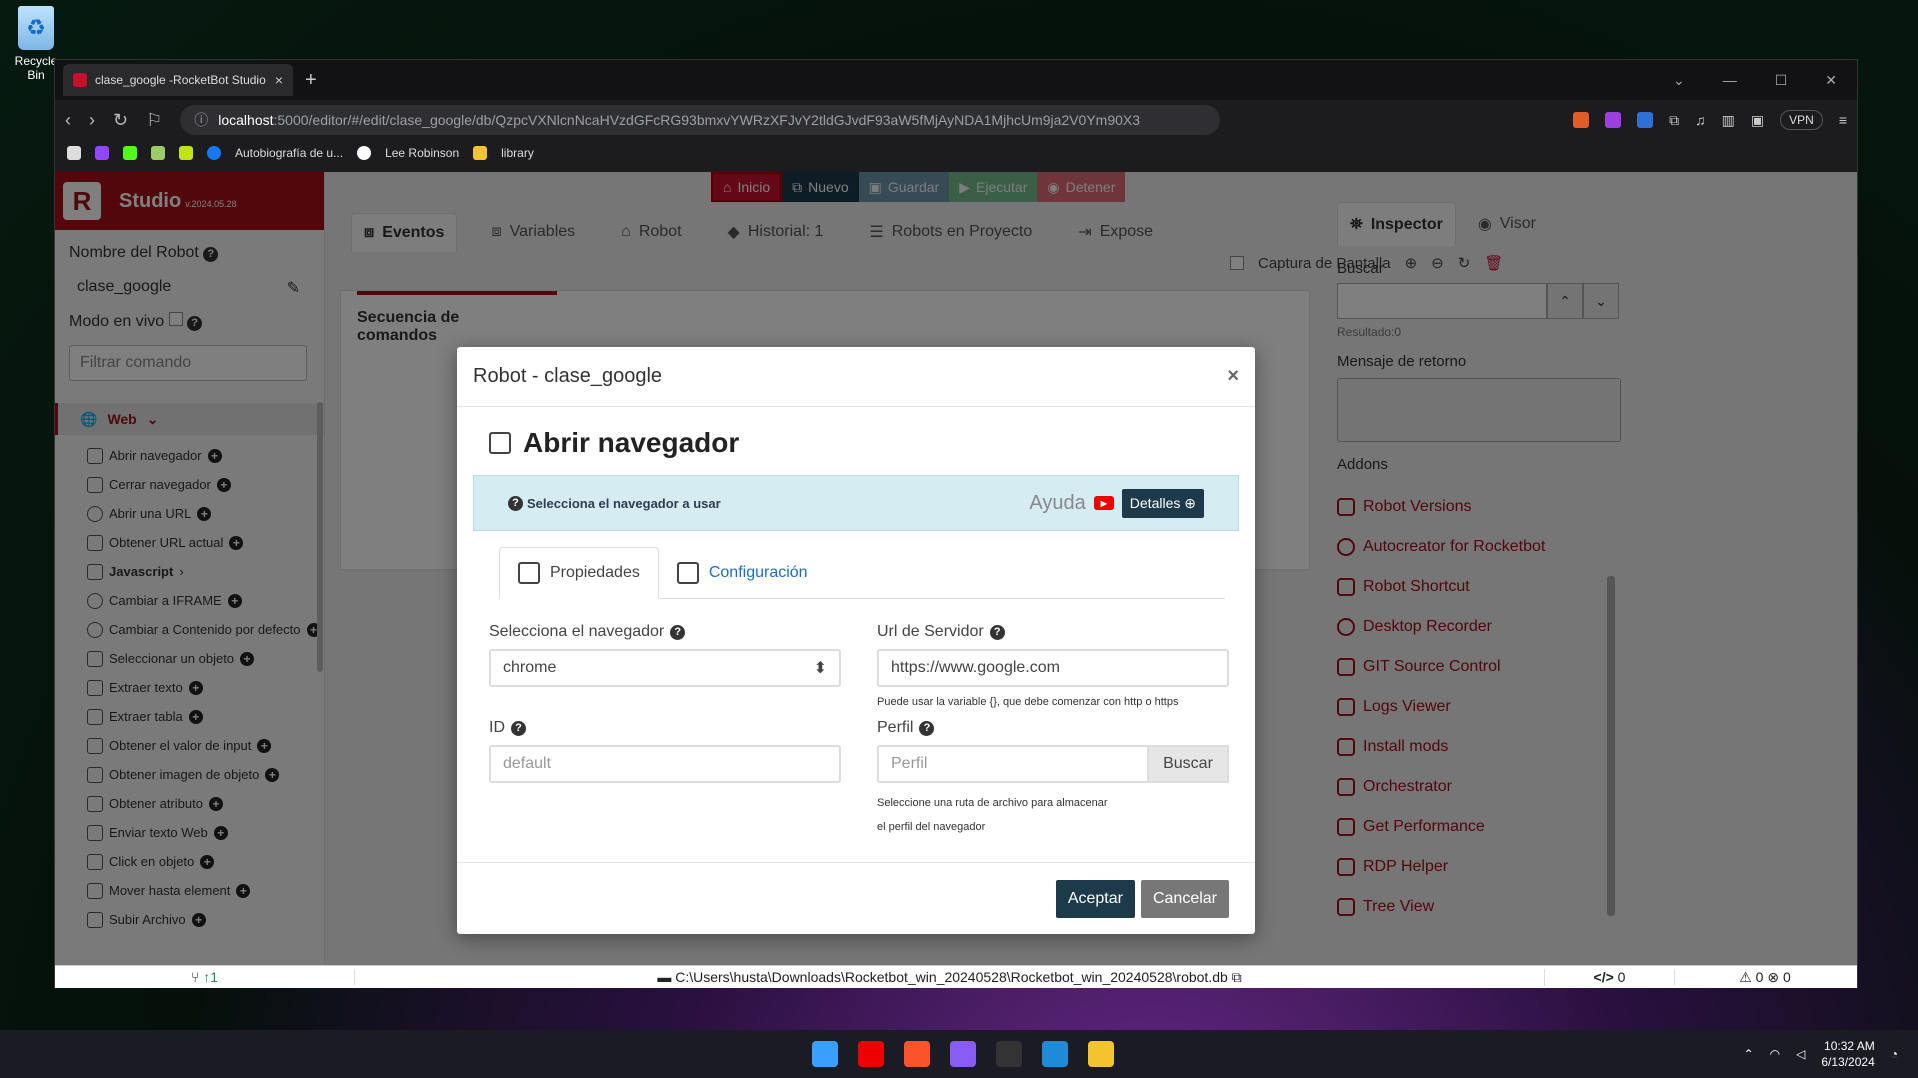 The width and height of the screenshot is (1918, 1078). What do you see at coordinates (681, 728) in the screenshot?
I see `id-label: ID?` at bounding box center [681, 728].